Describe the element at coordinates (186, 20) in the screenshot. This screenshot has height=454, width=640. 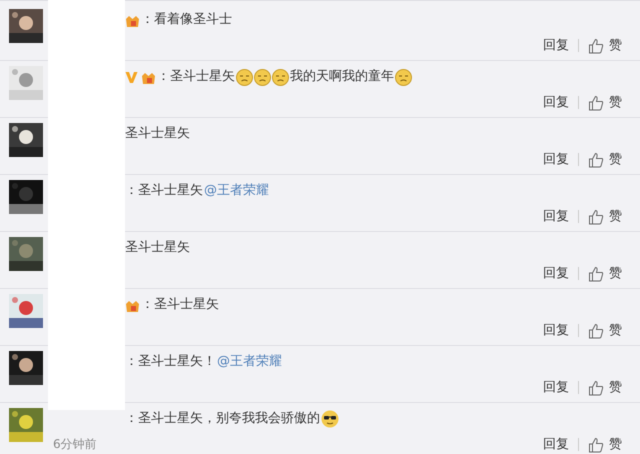
I see `comment-text: ：看着像圣斗士` at that location.